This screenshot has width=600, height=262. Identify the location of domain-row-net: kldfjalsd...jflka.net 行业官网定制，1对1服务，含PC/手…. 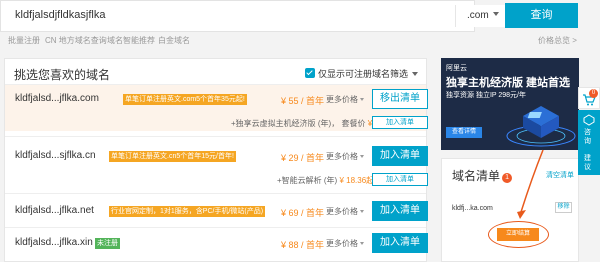
(216, 211).